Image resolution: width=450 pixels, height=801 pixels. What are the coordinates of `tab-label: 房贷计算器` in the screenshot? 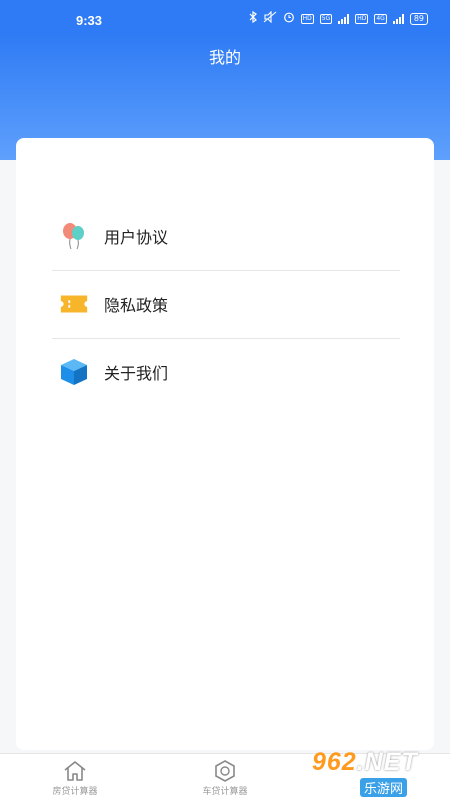 It's located at (75, 792).